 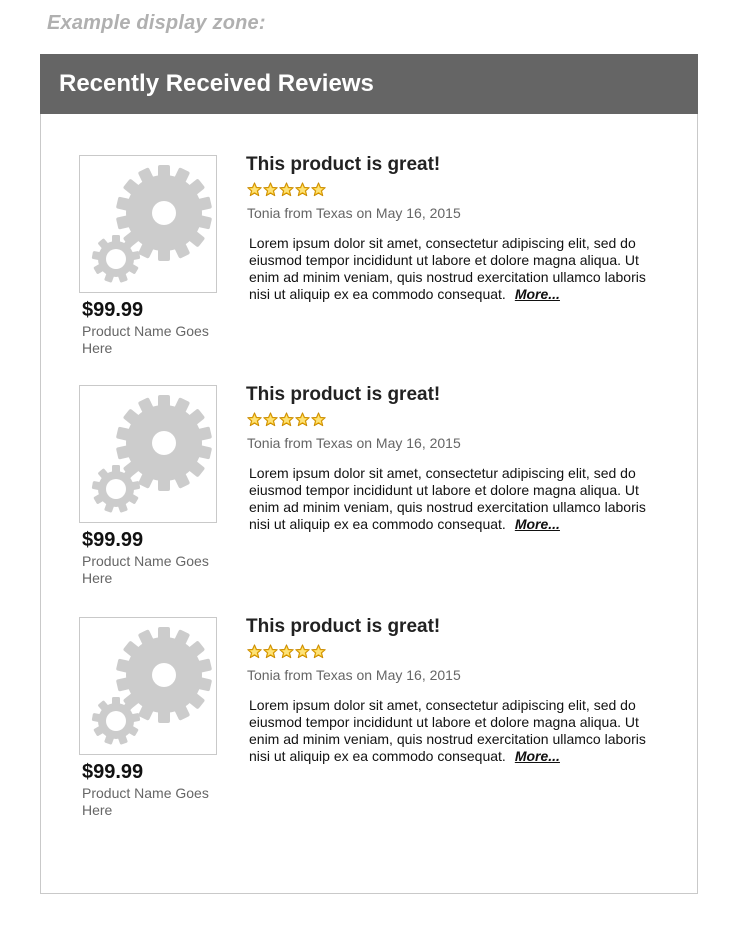 What do you see at coordinates (369, 84) in the screenshot?
I see `panel-title: Recently Received Reviews` at bounding box center [369, 84].